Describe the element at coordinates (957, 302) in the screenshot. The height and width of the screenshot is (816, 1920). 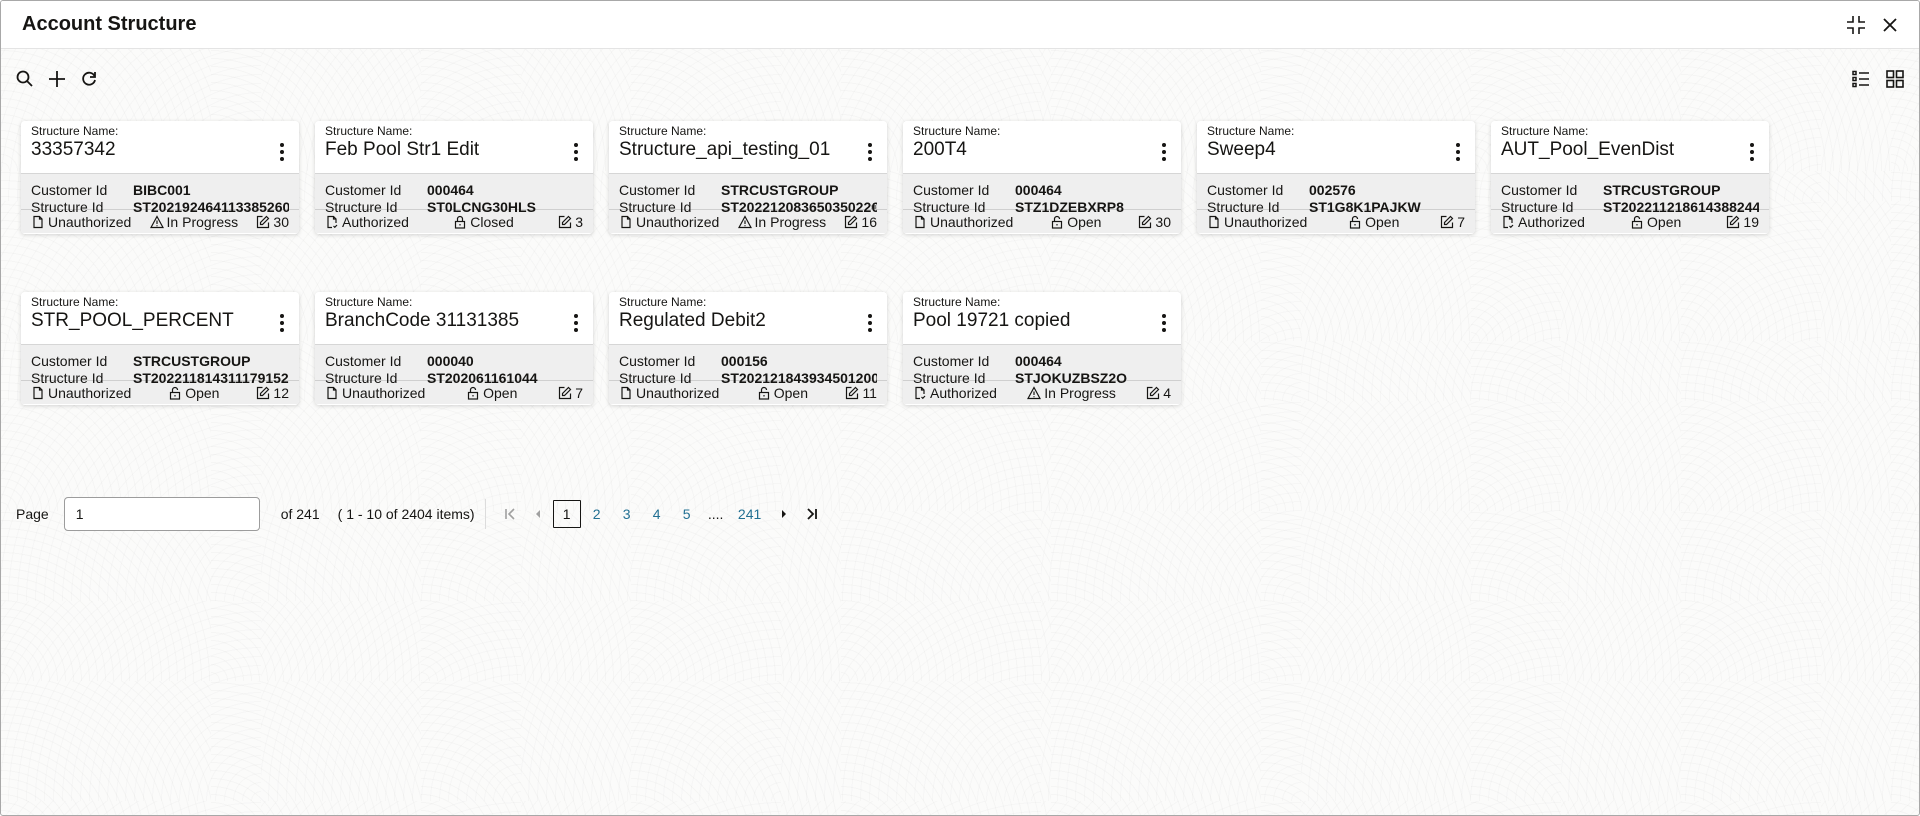
I see `structure-name-label: Structure Name:` at that location.